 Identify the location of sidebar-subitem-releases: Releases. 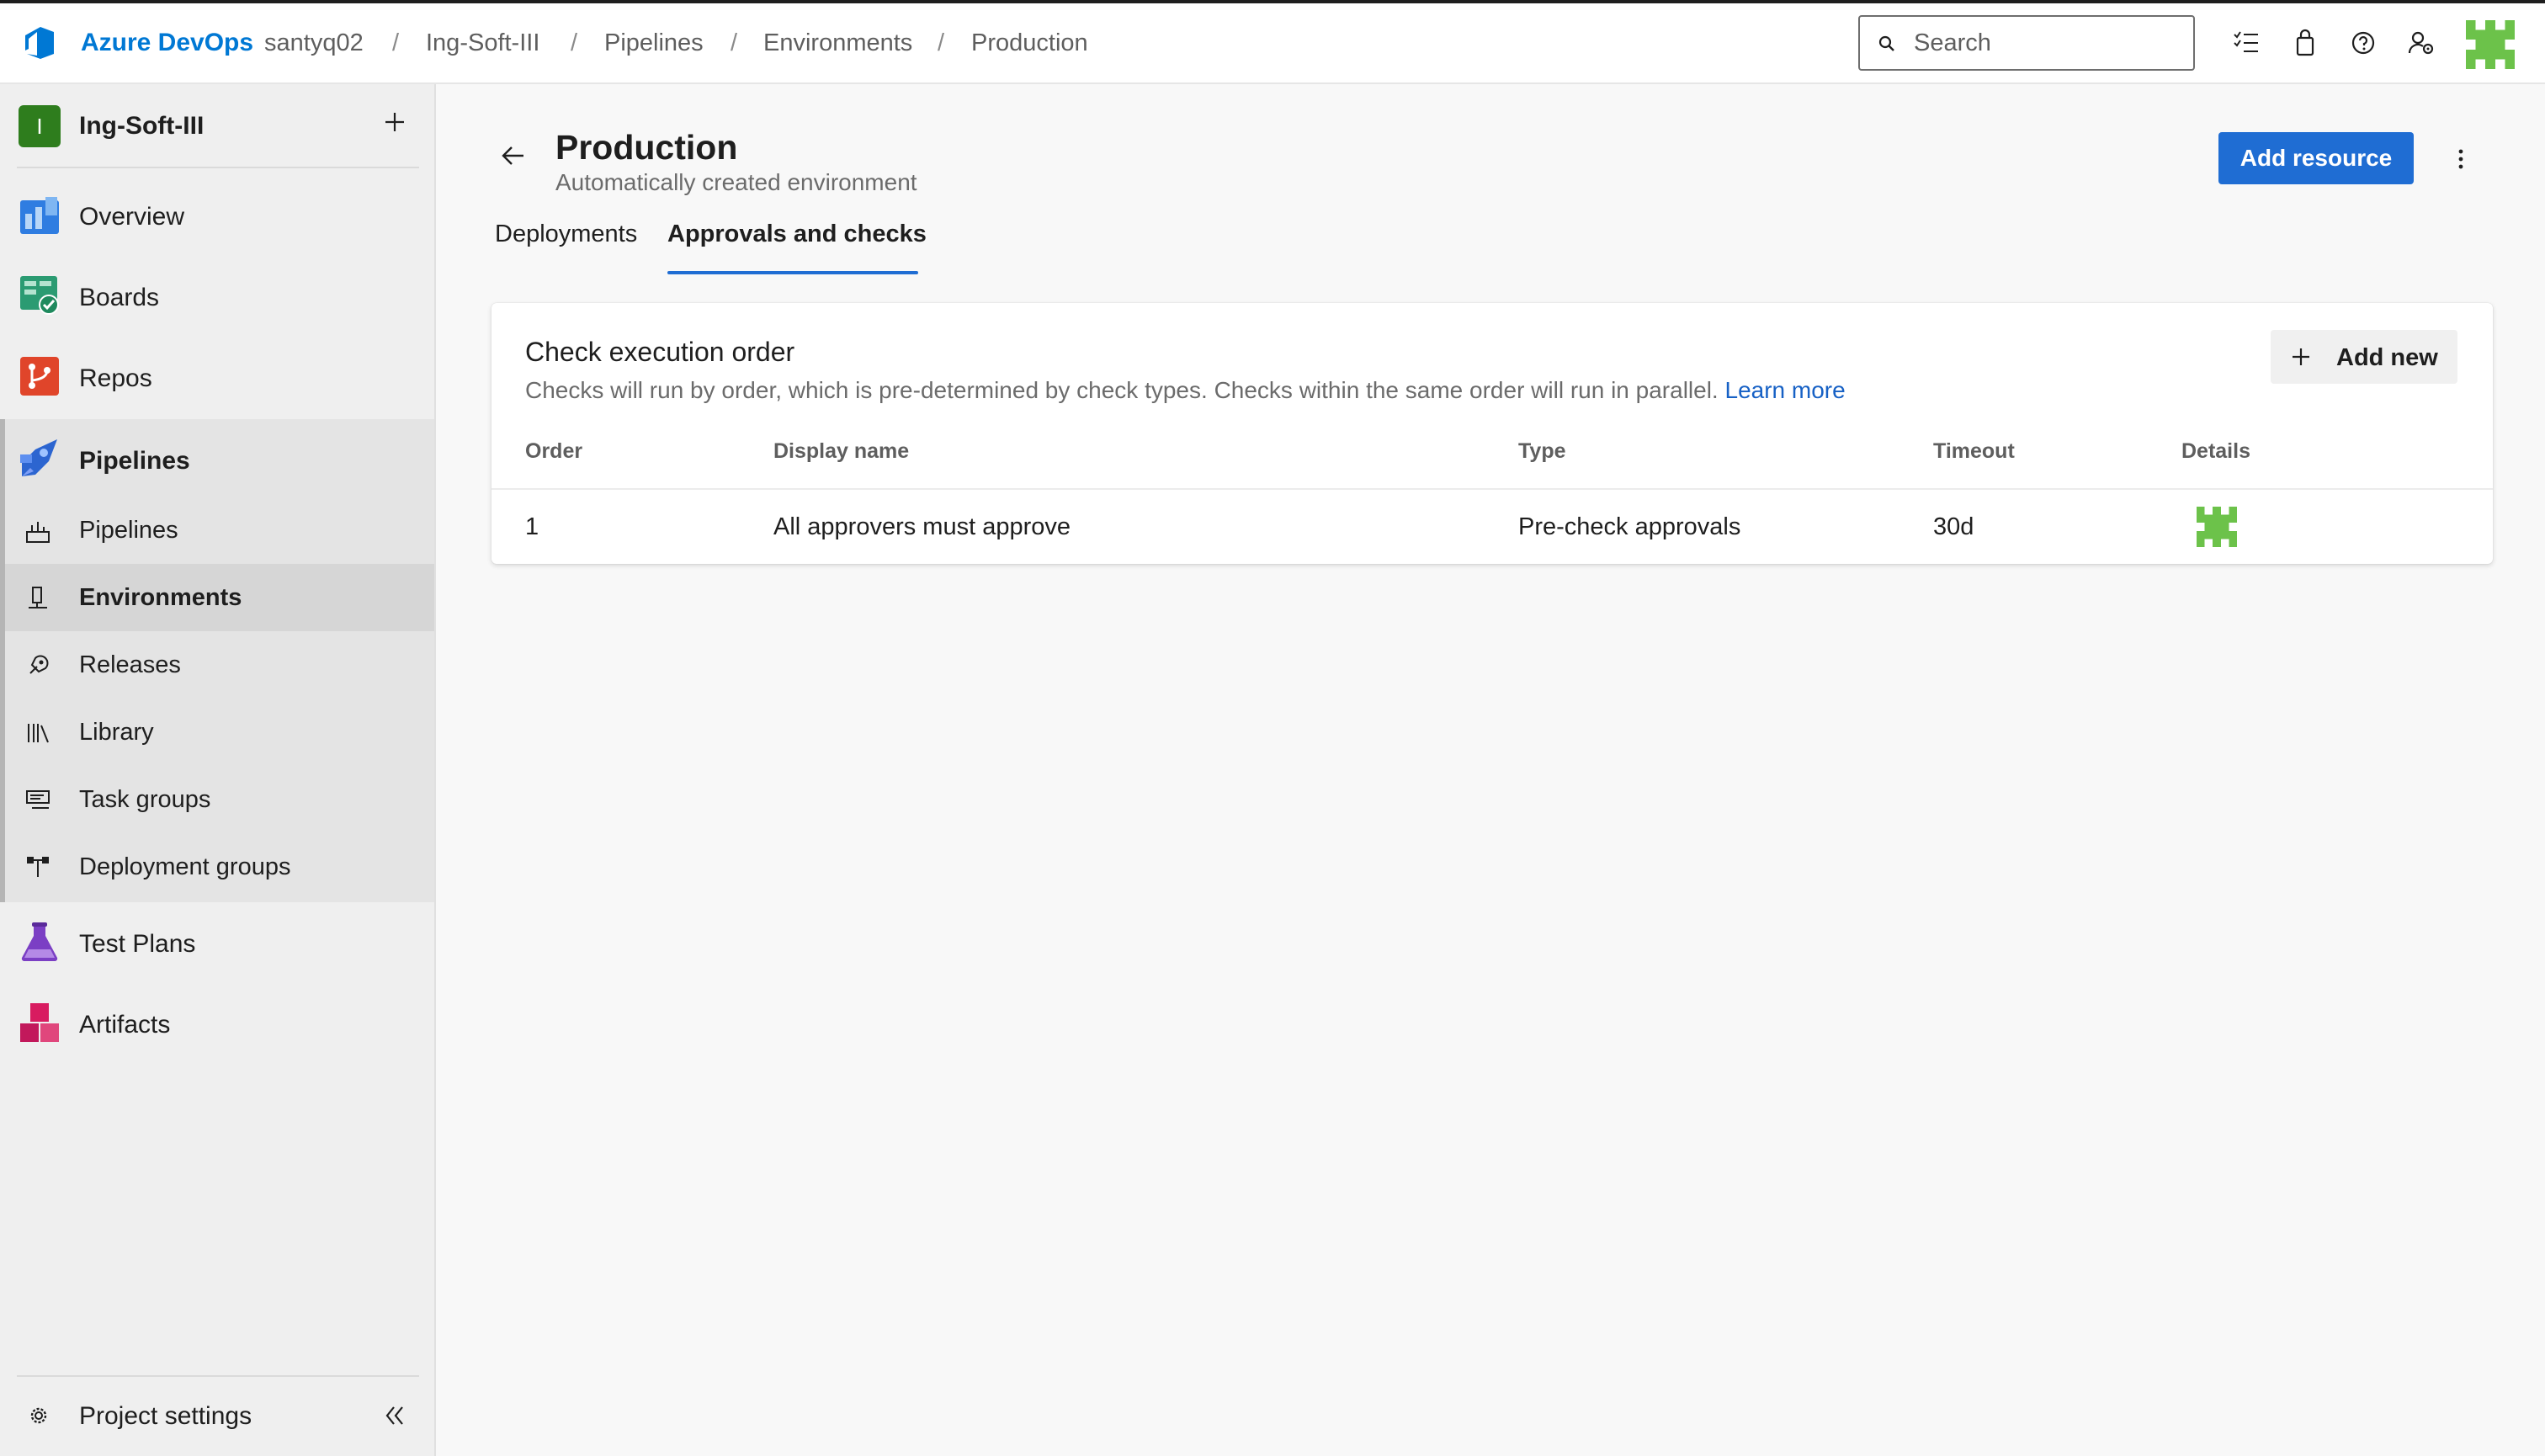
(220, 665).